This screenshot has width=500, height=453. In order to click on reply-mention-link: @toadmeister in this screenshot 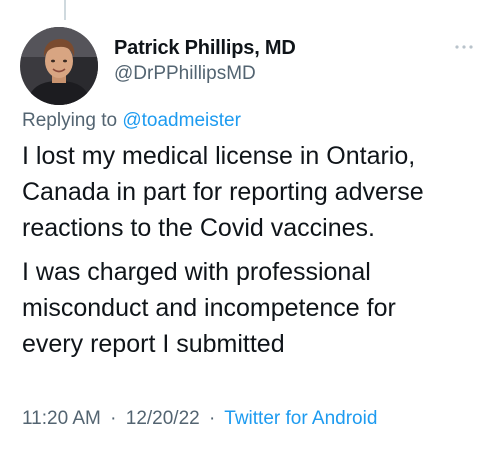, I will do `click(181, 120)`.